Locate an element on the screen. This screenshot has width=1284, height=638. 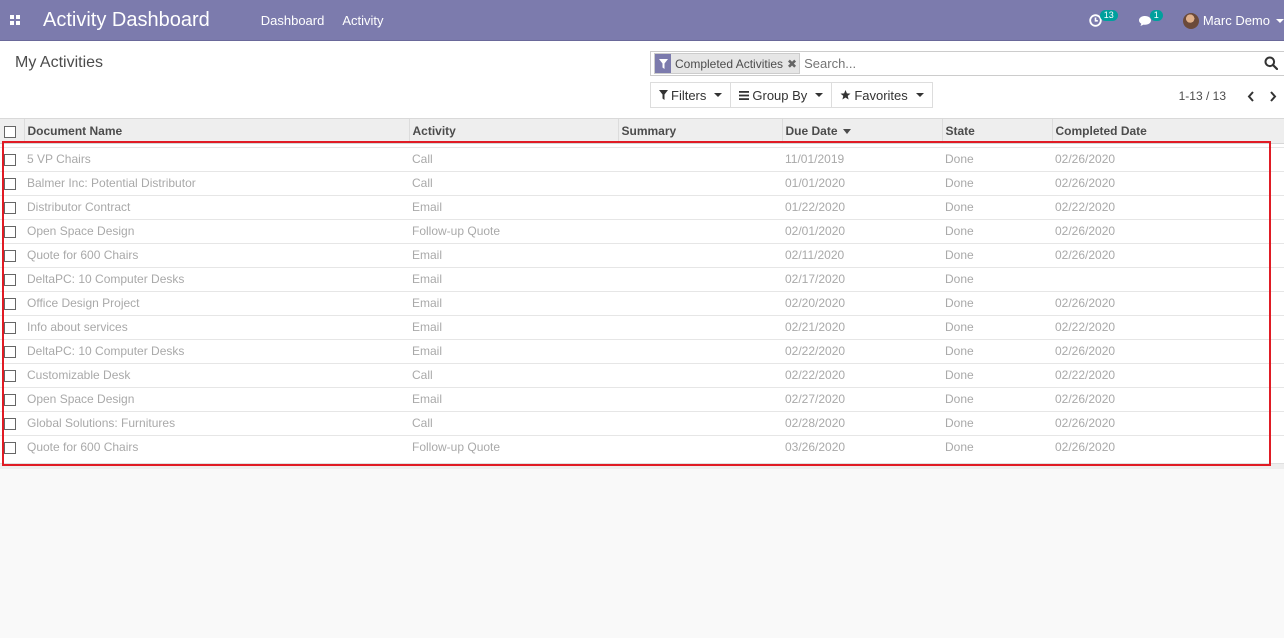
cell-activity: Call is located at coordinates (513, 374).